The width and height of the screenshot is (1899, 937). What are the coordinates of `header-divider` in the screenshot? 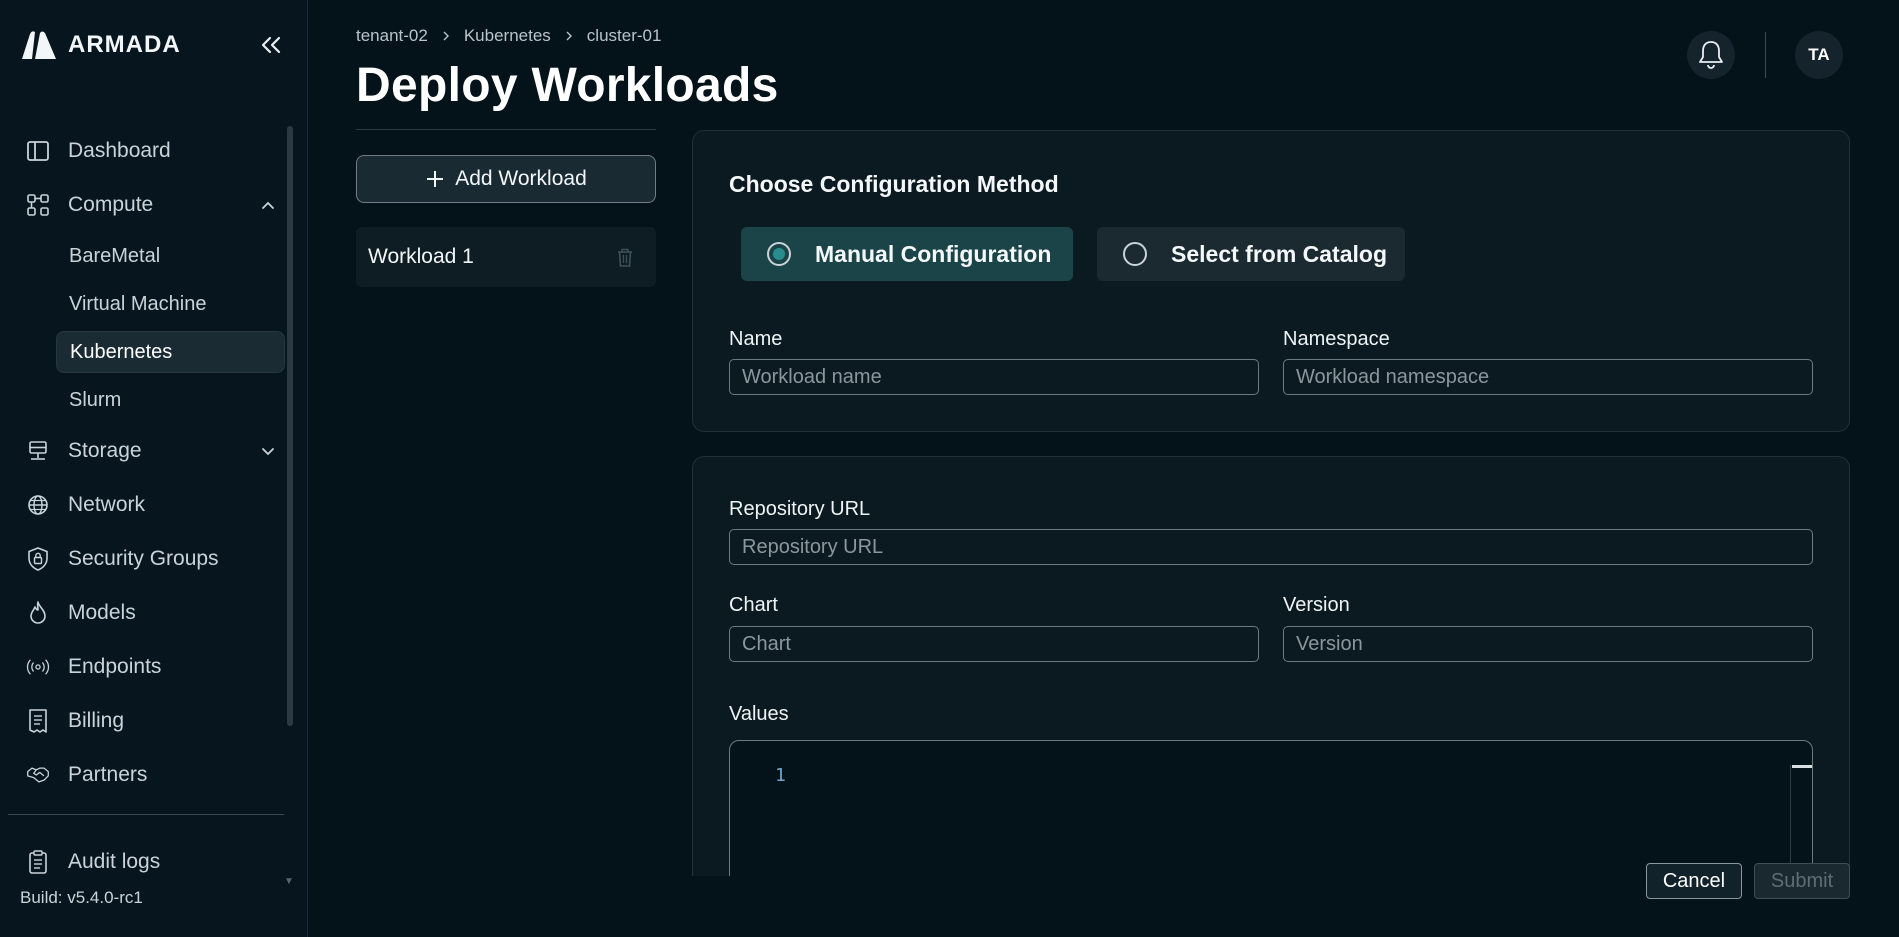 It's located at (1765, 55).